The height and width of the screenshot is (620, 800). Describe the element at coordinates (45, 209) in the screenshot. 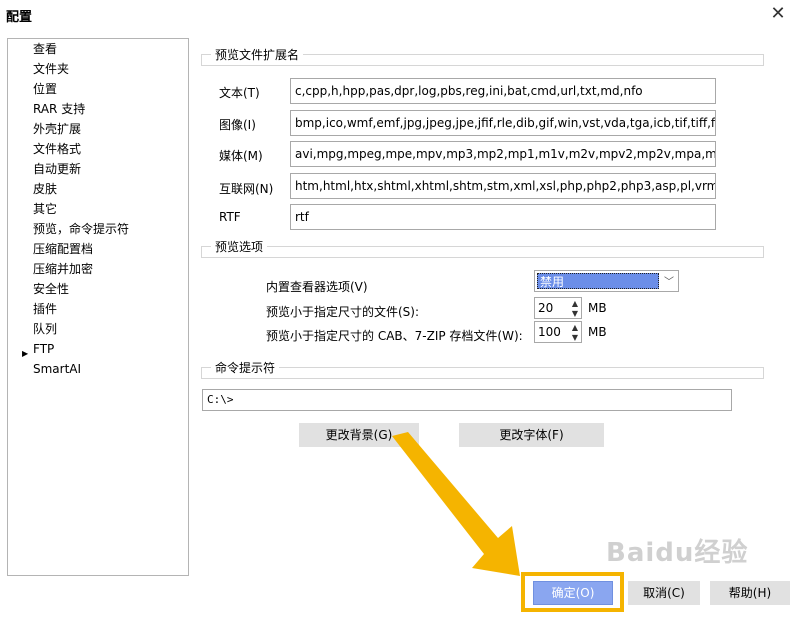

I see `nav-item-other: 其它` at that location.